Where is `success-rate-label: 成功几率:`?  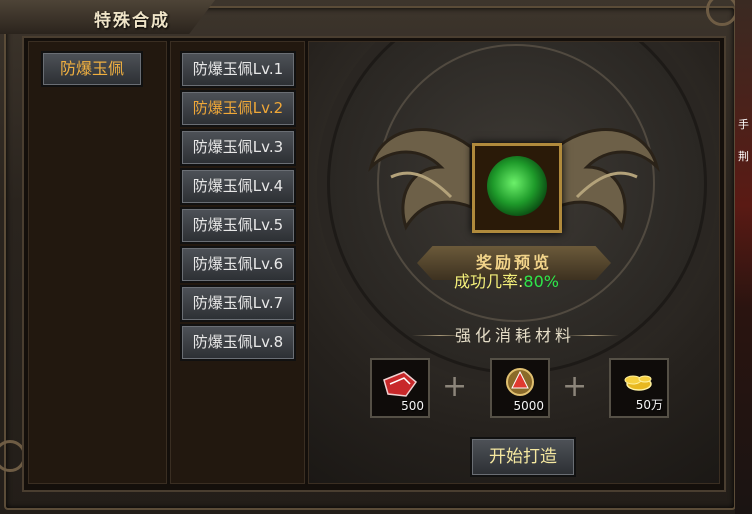
success-rate-label: 成功几率: is located at coordinates (489, 281).